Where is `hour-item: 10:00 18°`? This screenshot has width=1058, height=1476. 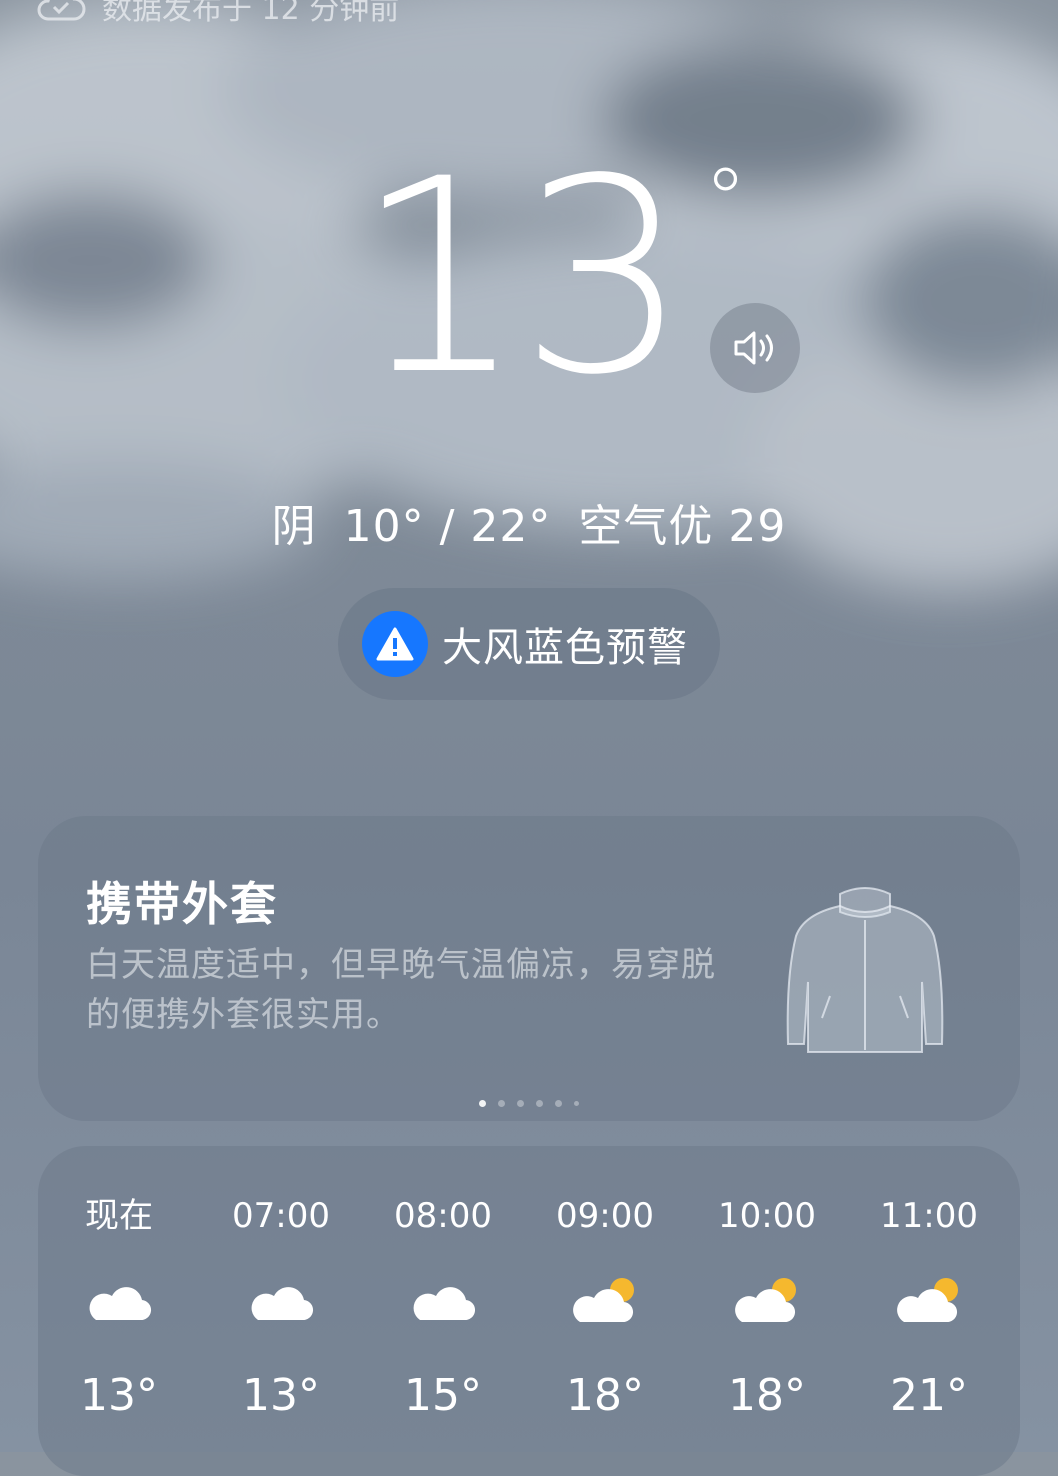
hour-item: 10:00 18° is located at coordinates (767, 1308).